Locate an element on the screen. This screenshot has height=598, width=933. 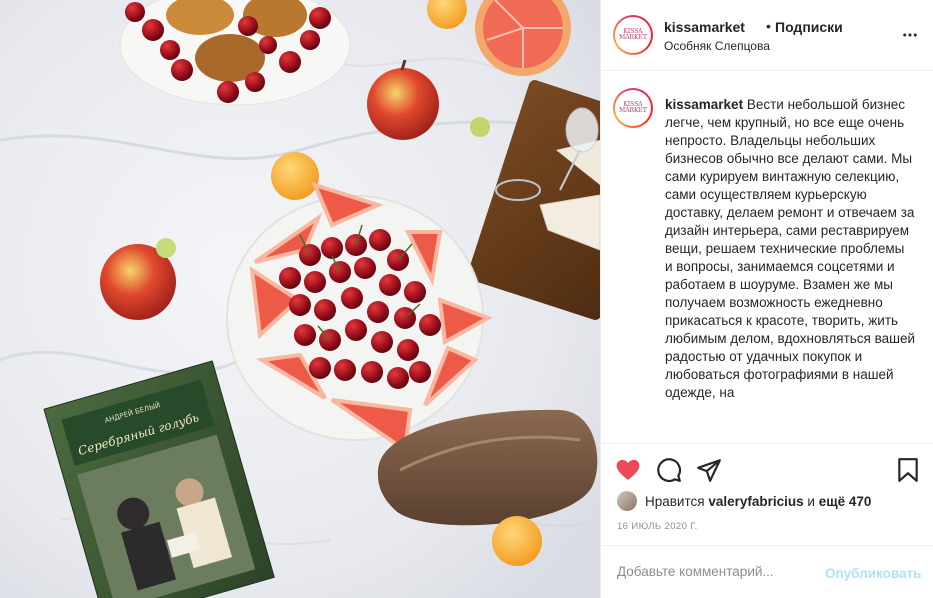
share-icon is located at coordinates (709, 470).